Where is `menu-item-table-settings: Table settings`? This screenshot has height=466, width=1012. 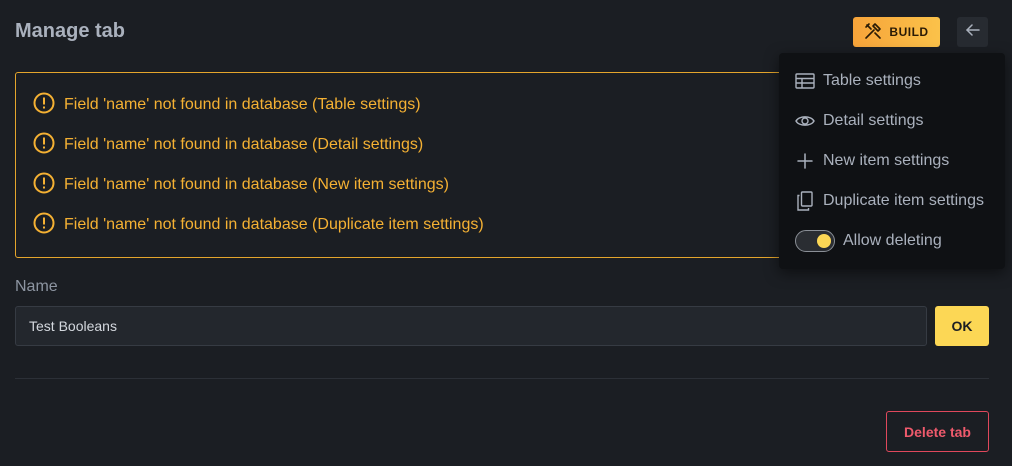
menu-item-table-settings: Table settings is located at coordinates (858, 81).